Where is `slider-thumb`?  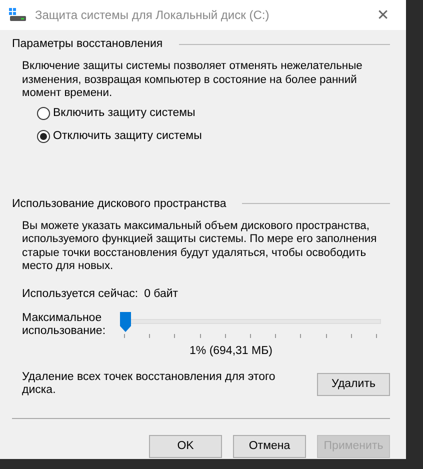
slider-thumb is located at coordinates (125, 322).